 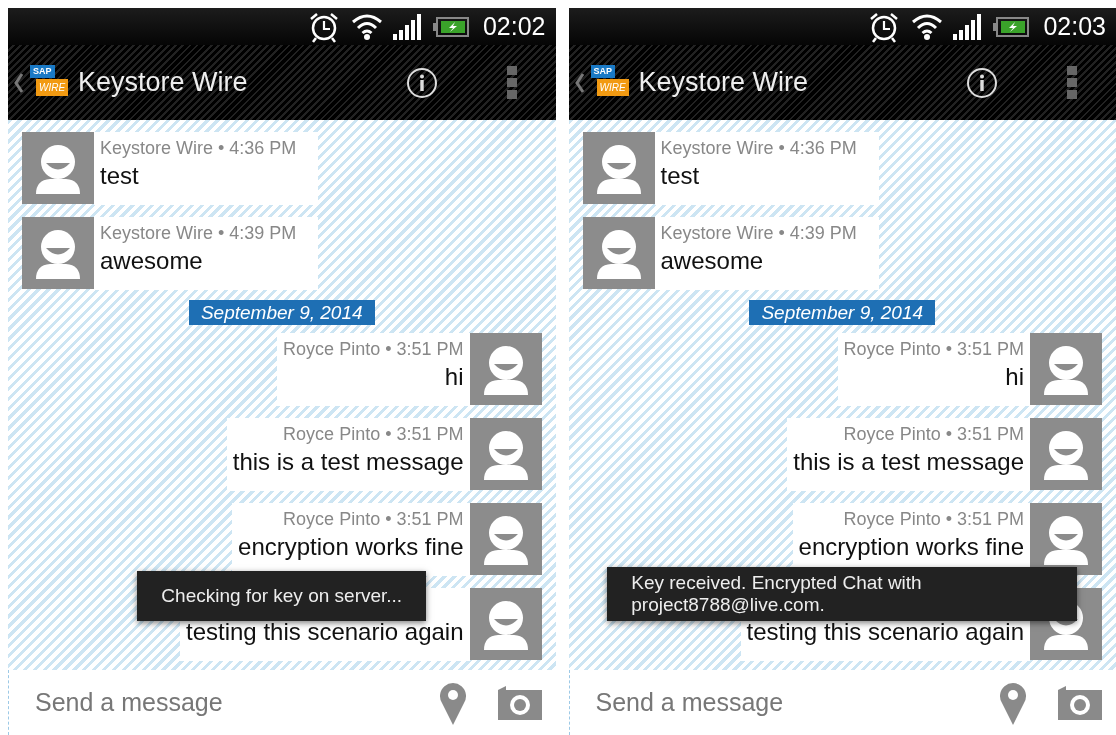 I want to click on toast-text: Key received. Encrypted Chat with project8788@live.com., so click(x=777, y=594).